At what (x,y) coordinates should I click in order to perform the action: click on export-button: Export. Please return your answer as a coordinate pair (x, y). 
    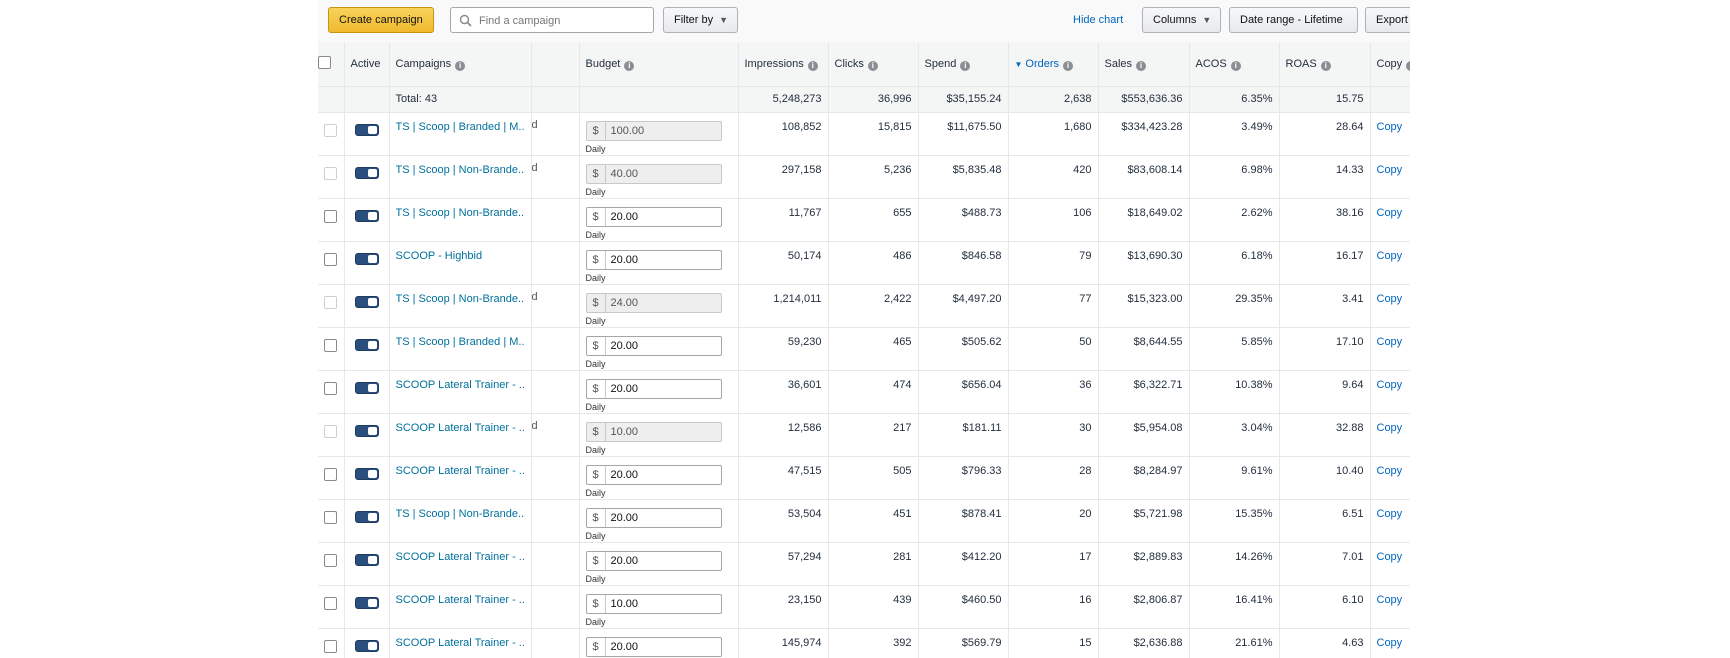
    Looking at the image, I should click on (1387, 20).